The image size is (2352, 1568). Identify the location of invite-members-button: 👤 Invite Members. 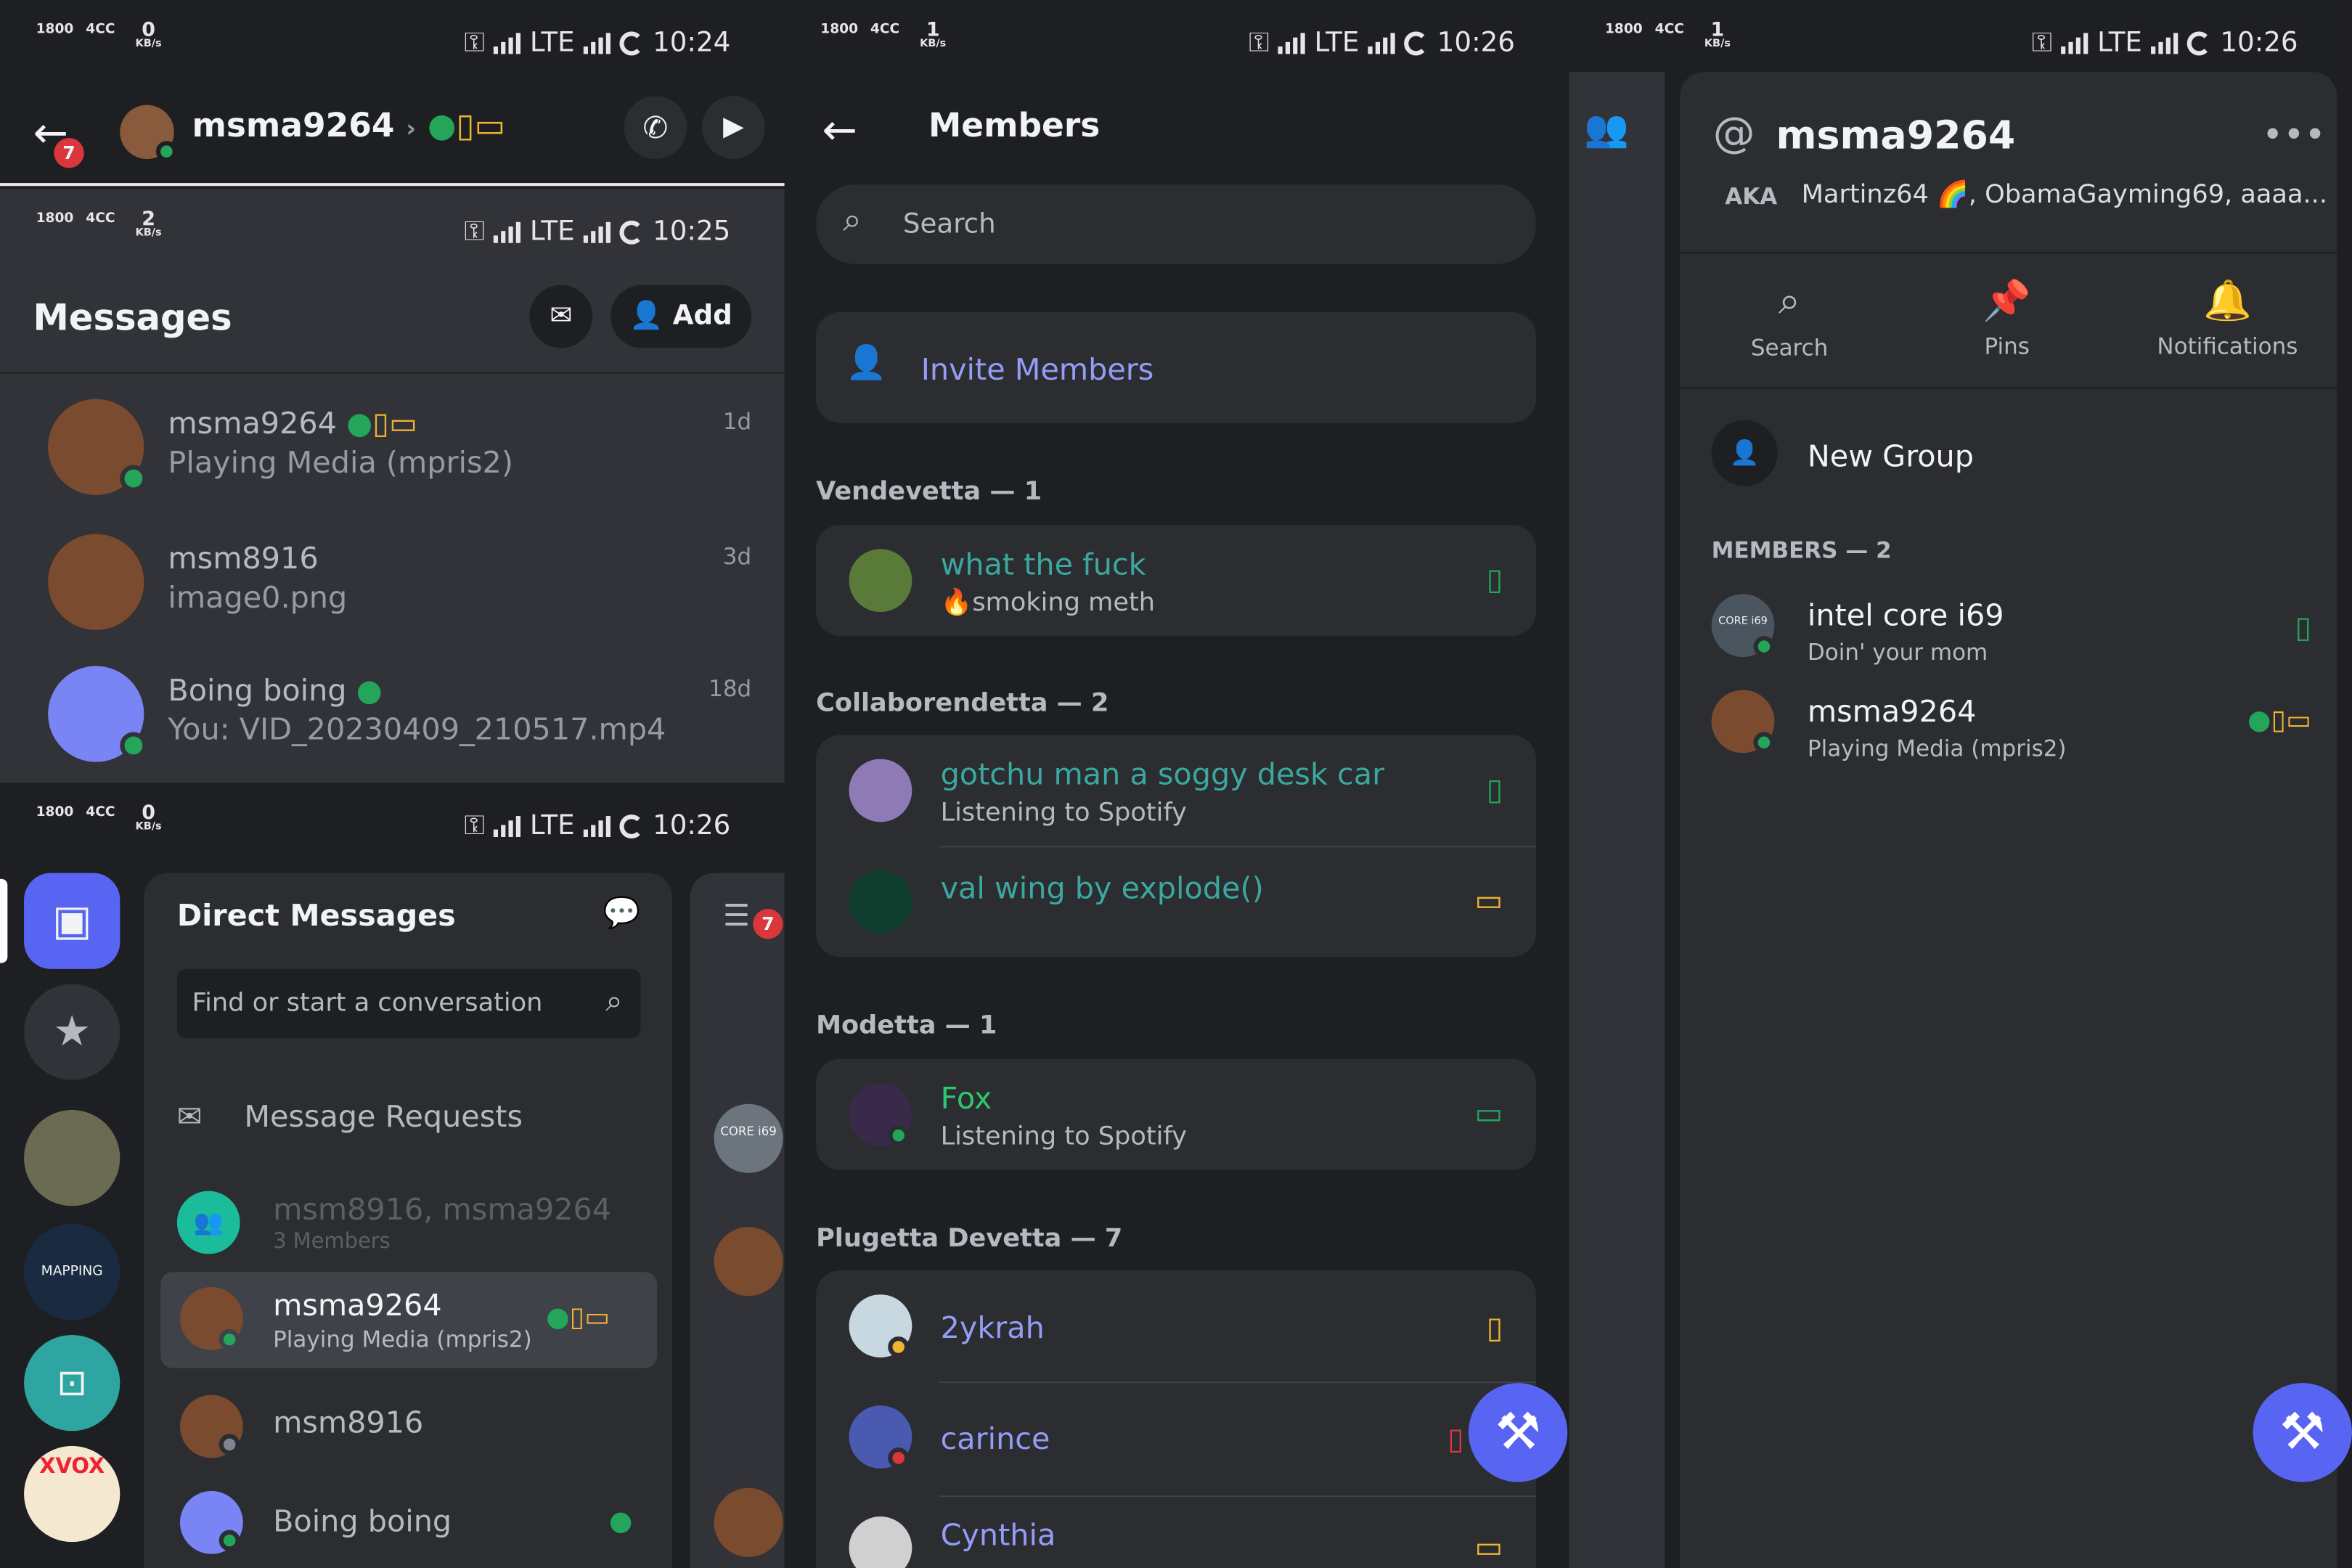
(1176, 367).